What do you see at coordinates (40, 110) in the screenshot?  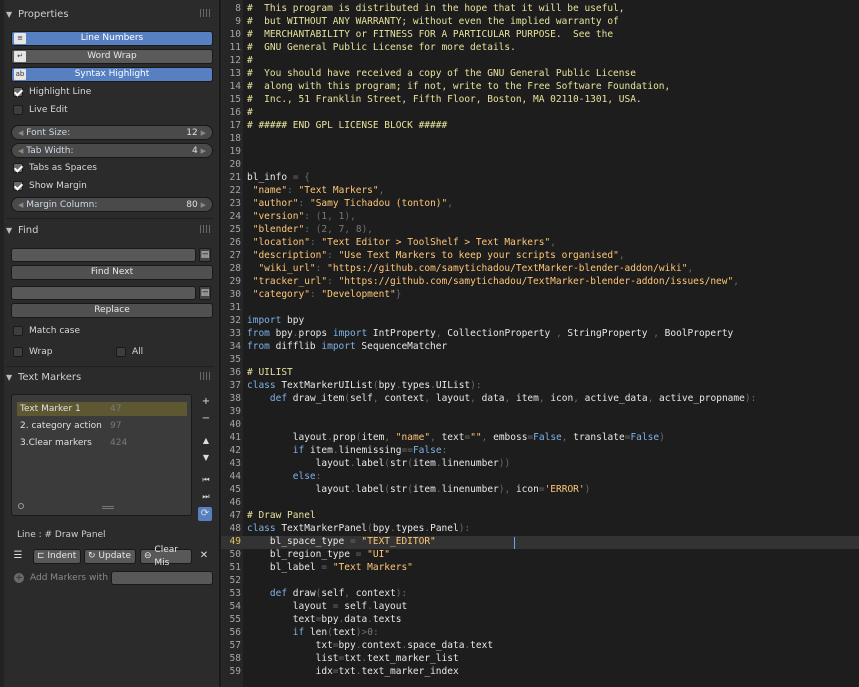 I see `live-edit-checkbox: Live Edit` at bounding box center [40, 110].